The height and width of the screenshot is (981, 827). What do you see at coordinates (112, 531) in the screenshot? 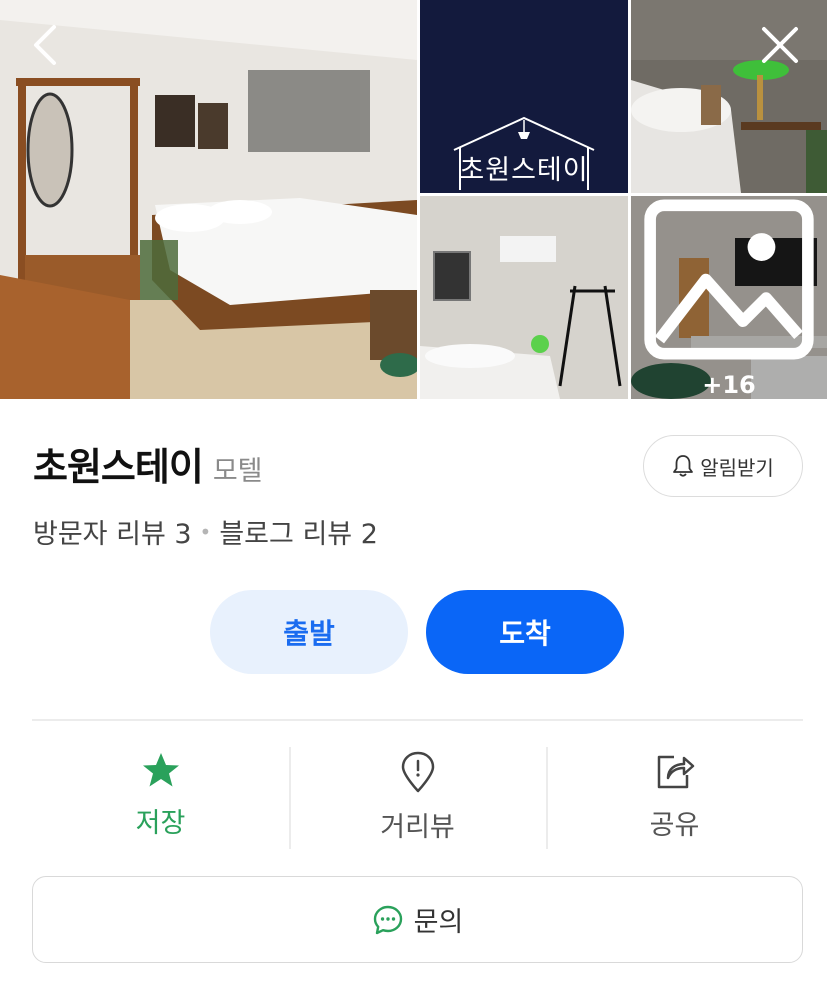
I see `visitor-reviews-link: 방문자 리뷰 3` at bounding box center [112, 531].